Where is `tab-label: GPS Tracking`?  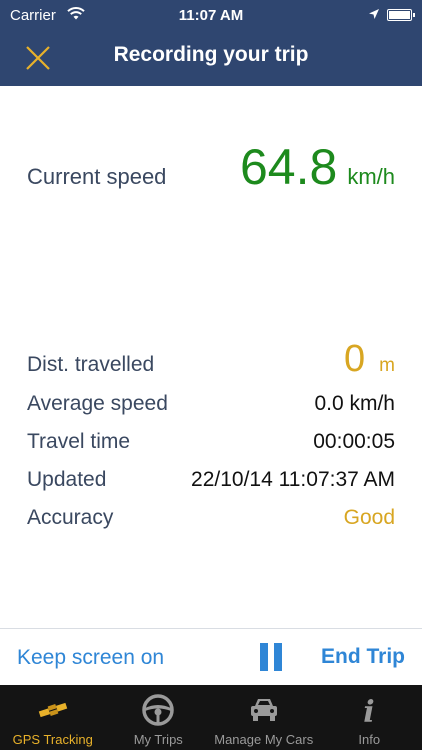 tab-label: GPS Tracking is located at coordinates (52, 739).